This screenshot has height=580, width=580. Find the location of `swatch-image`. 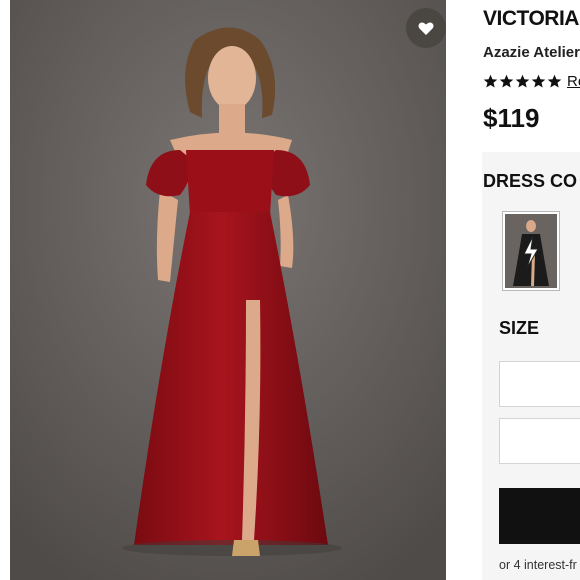

swatch-image is located at coordinates (531, 251).